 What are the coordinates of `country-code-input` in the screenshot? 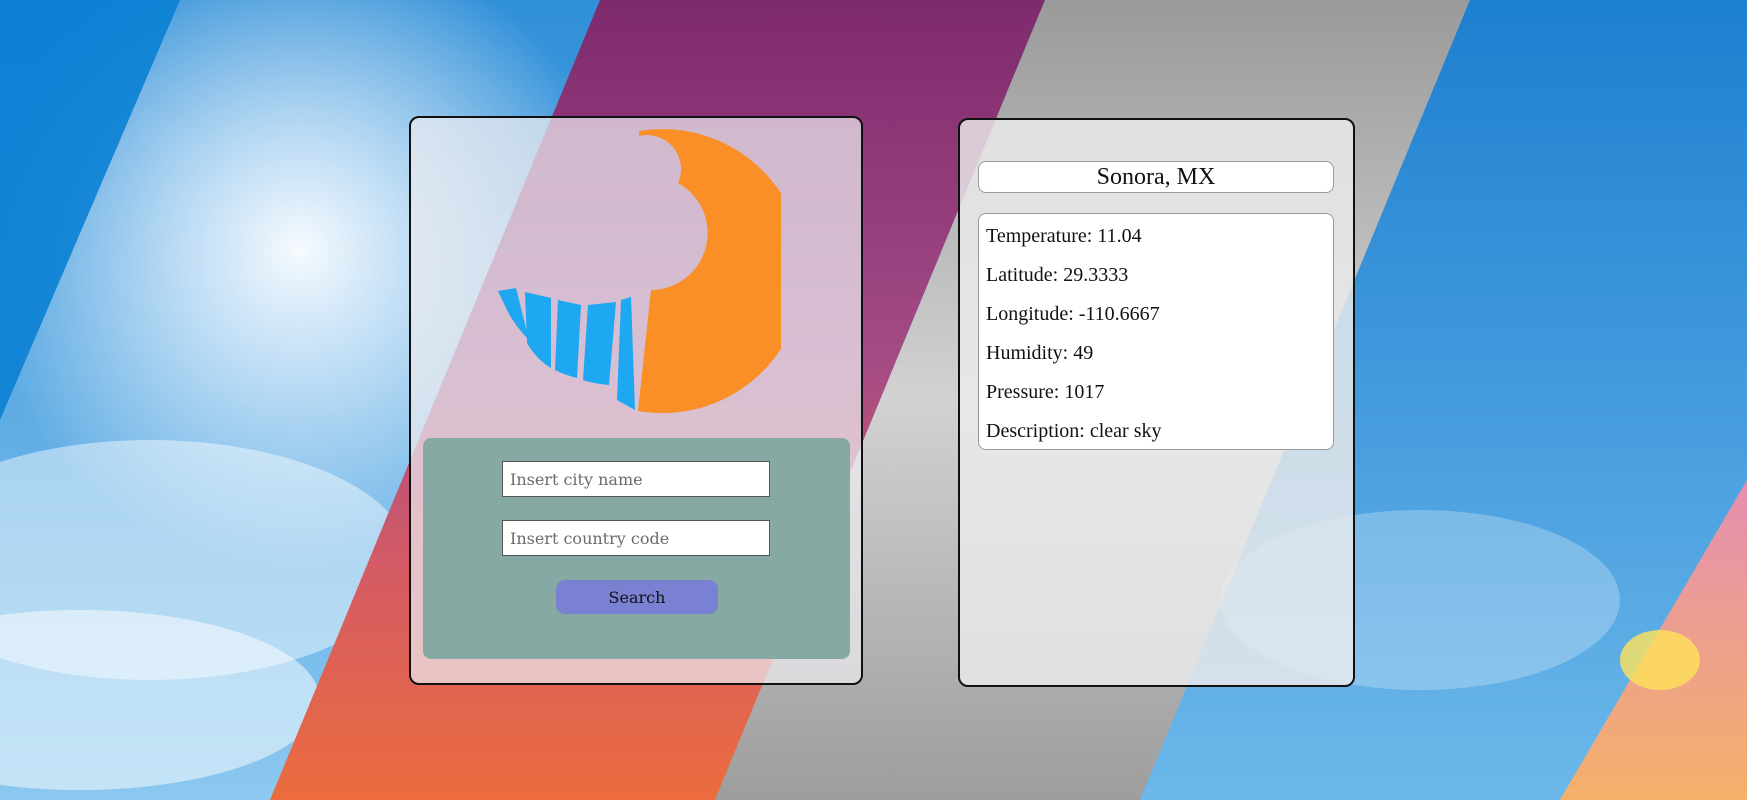 It's located at (636, 538).